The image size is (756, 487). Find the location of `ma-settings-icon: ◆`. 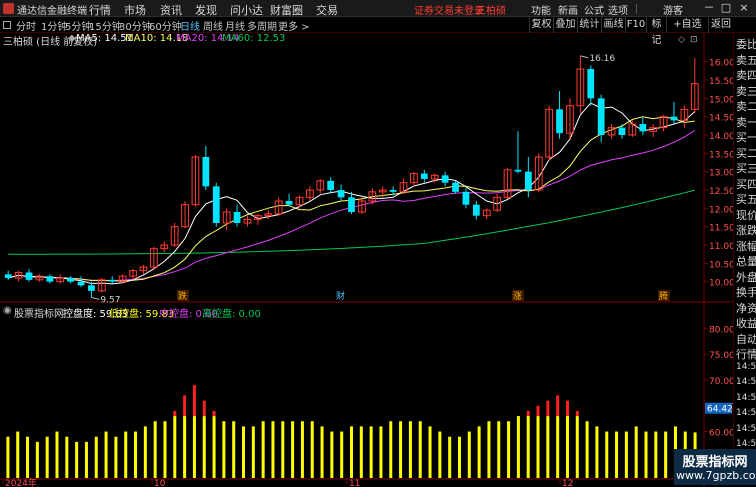

ma-settings-icon: ◆ is located at coordinates (72, 38).